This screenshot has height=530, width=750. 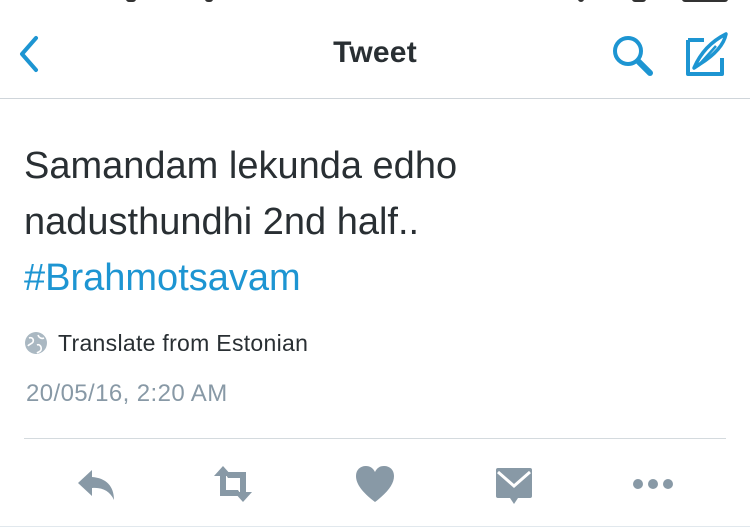 I want to click on translate-link: Translate from Estonian, so click(x=166, y=343).